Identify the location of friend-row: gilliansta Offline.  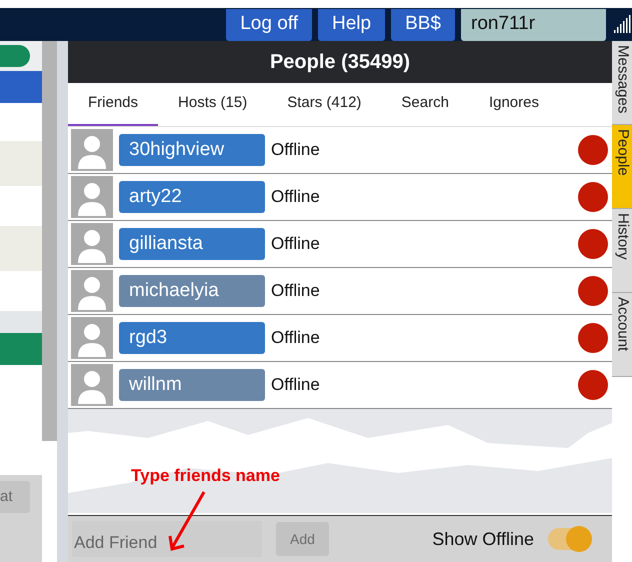
(340, 244).